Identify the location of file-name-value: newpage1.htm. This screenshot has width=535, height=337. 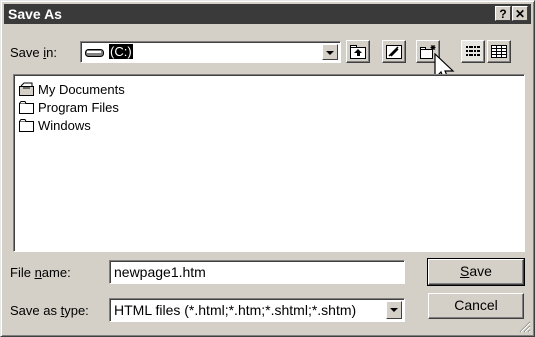
(160, 272).